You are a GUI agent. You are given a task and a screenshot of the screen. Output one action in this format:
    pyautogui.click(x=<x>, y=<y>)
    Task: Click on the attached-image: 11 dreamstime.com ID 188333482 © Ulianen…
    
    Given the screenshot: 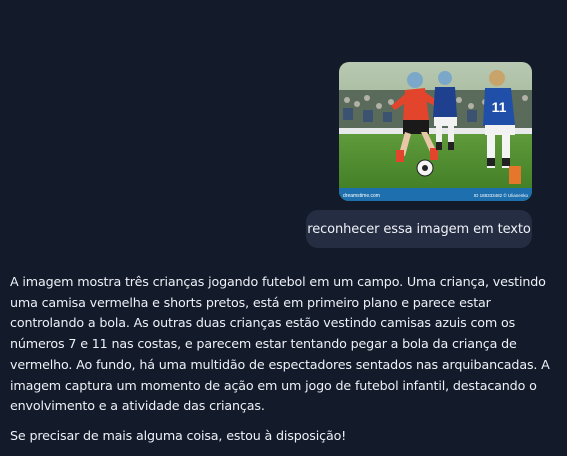 What is the action you would take?
    pyautogui.click(x=435, y=131)
    